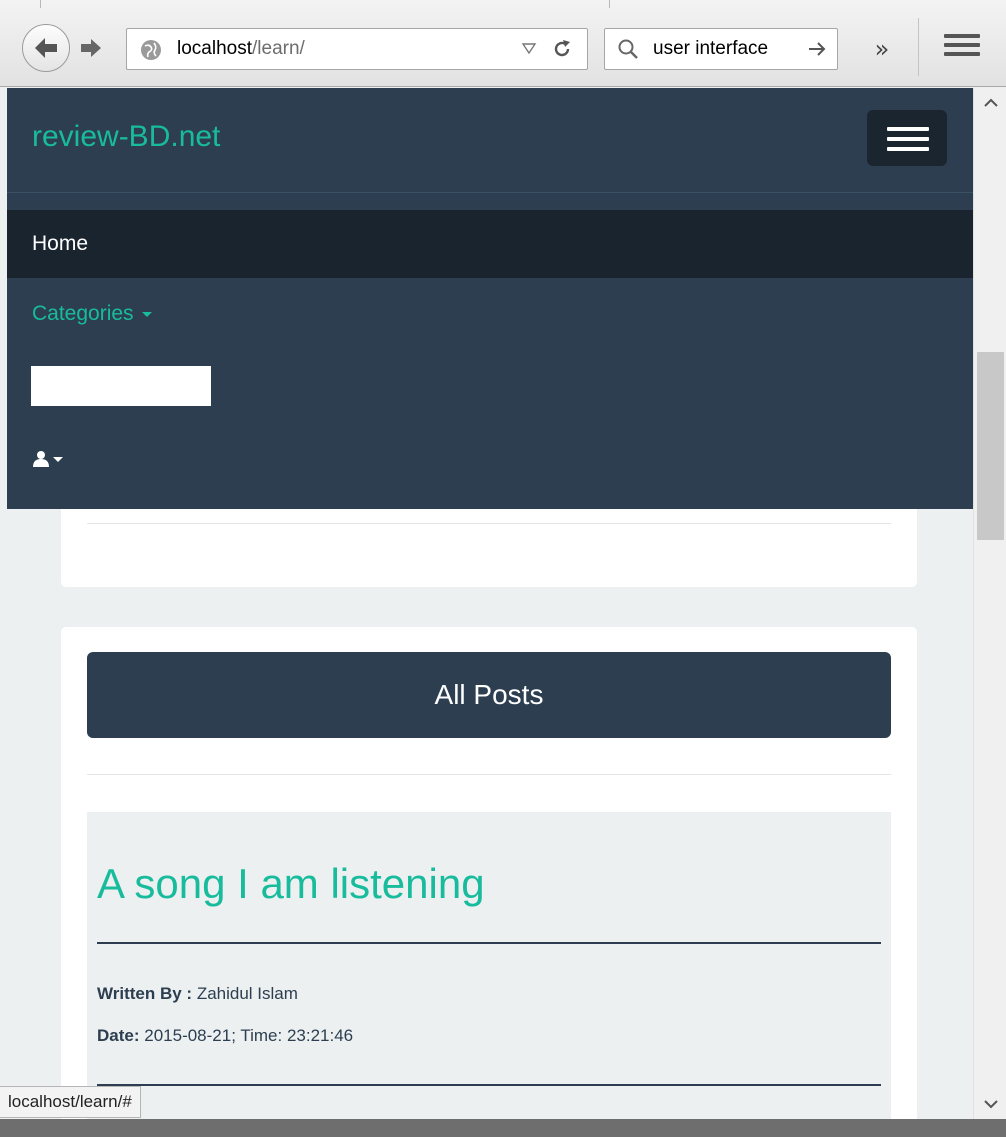 The height and width of the screenshot is (1137, 1006). Describe the element at coordinates (151, 50) in the screenshot. I see `globe-icon` at that location.